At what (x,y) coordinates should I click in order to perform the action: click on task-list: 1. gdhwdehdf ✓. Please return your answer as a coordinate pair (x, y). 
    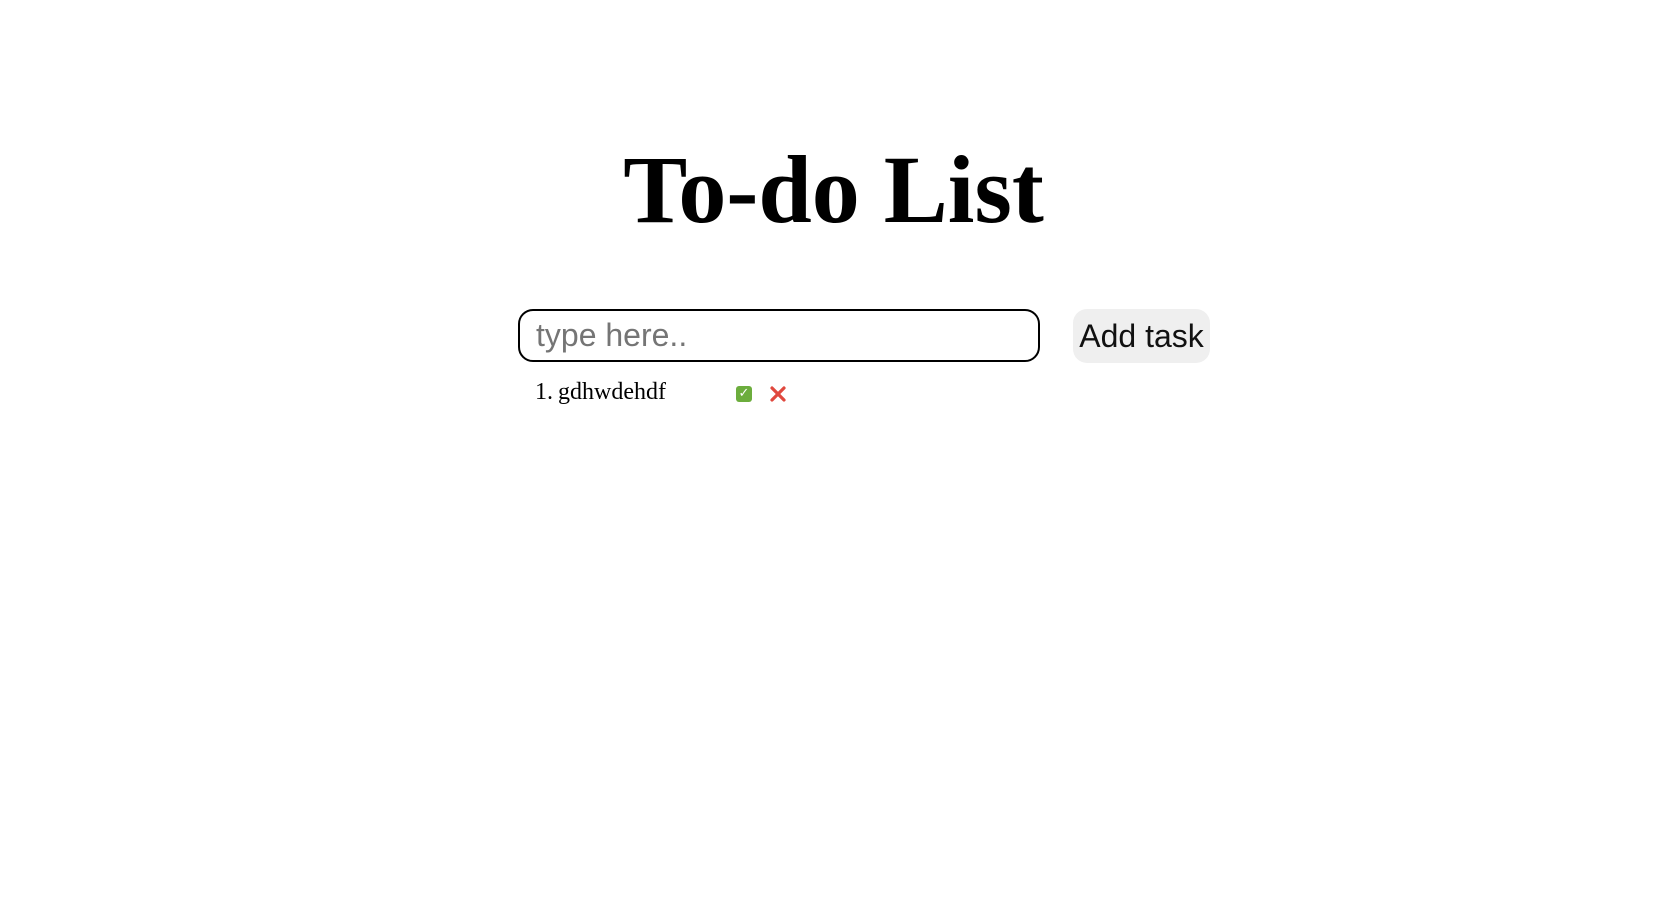
    Looking at the image, I should click on (661, 392).